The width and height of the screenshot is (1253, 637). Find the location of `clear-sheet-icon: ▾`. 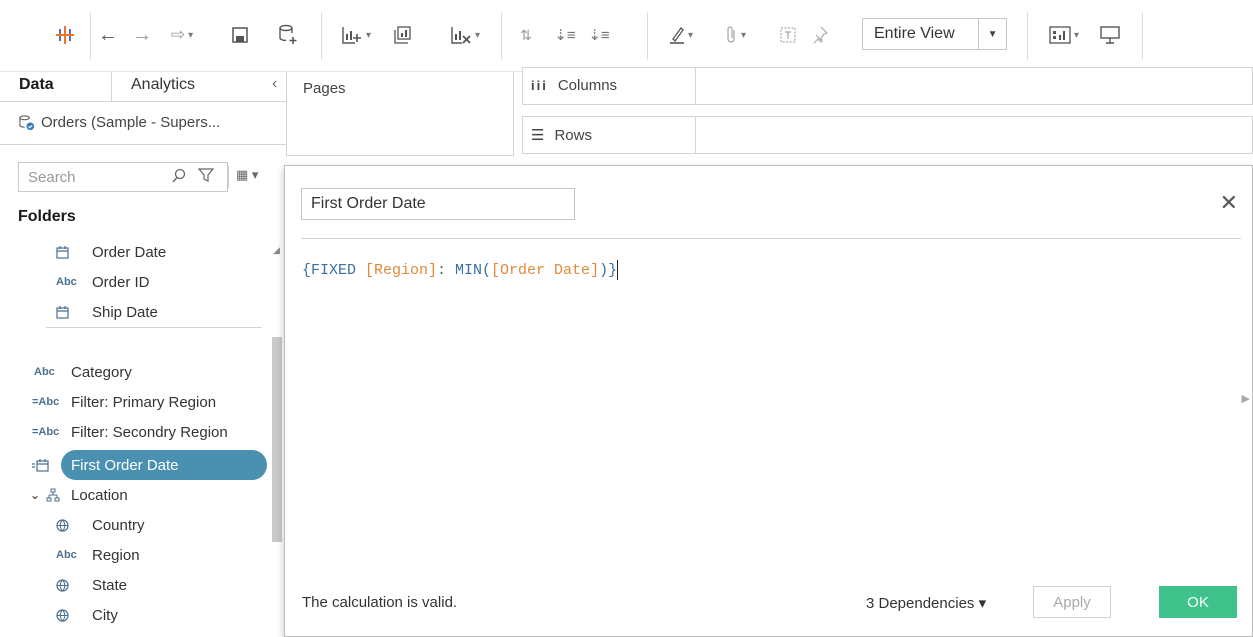

clear-sheet-icon: ▾ is located at coordinates (465, 35).